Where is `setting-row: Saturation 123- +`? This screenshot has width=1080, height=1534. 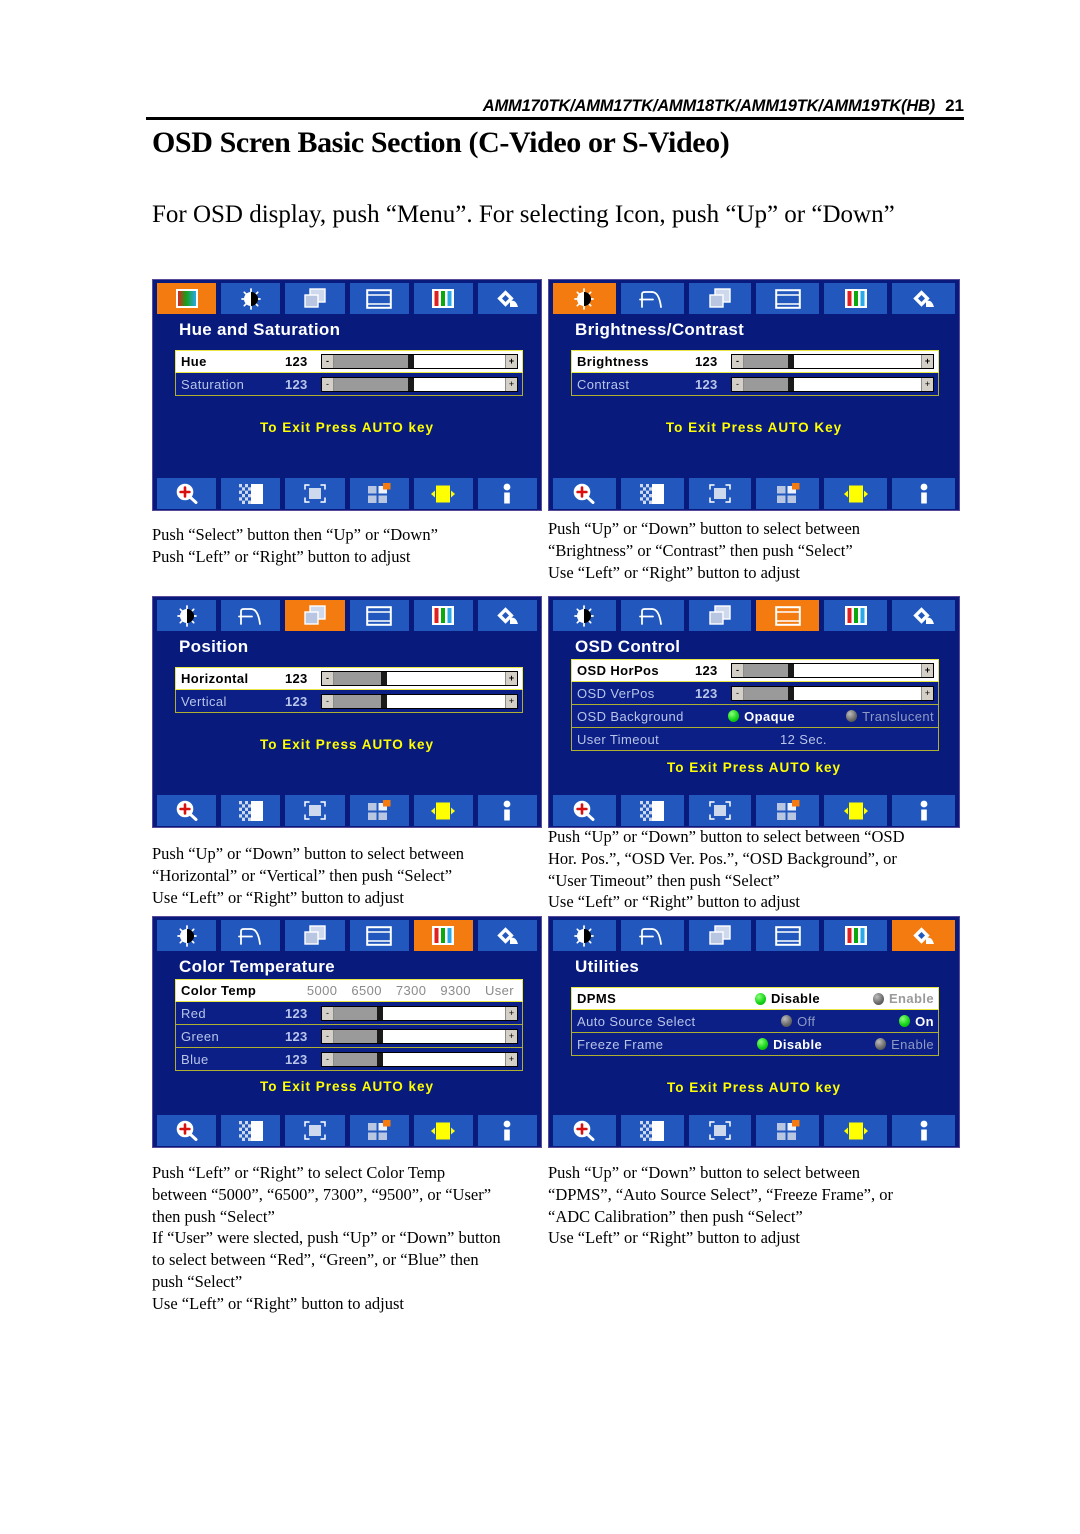 setting-row: Saturation 123- + is located at coordinates (349, 384).